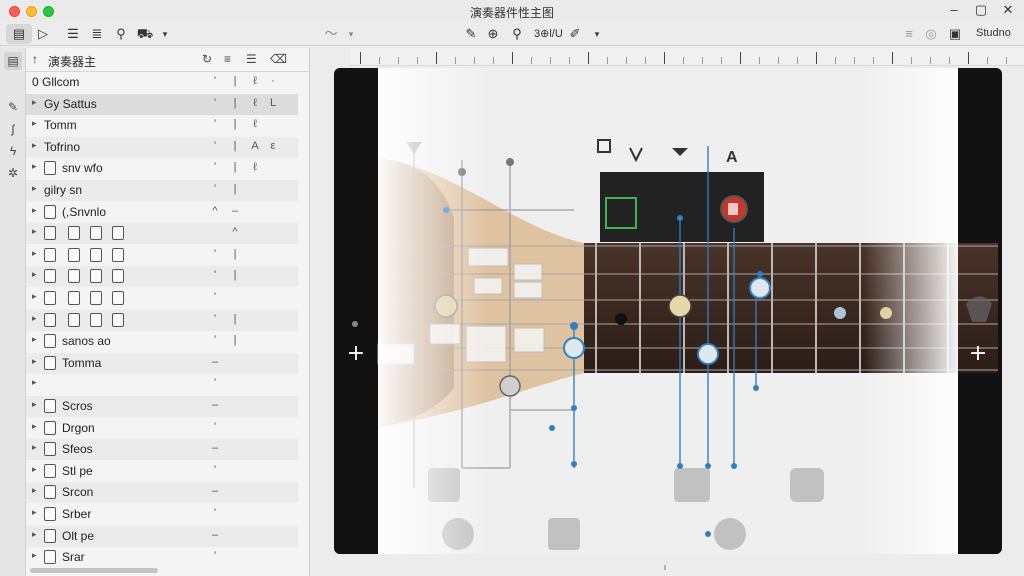 This screenshot has width=1024, height=576. What do you see at coordinates (273, 103) in the screenshot?
I see `track-control: L` at bounding box center [273, 103].